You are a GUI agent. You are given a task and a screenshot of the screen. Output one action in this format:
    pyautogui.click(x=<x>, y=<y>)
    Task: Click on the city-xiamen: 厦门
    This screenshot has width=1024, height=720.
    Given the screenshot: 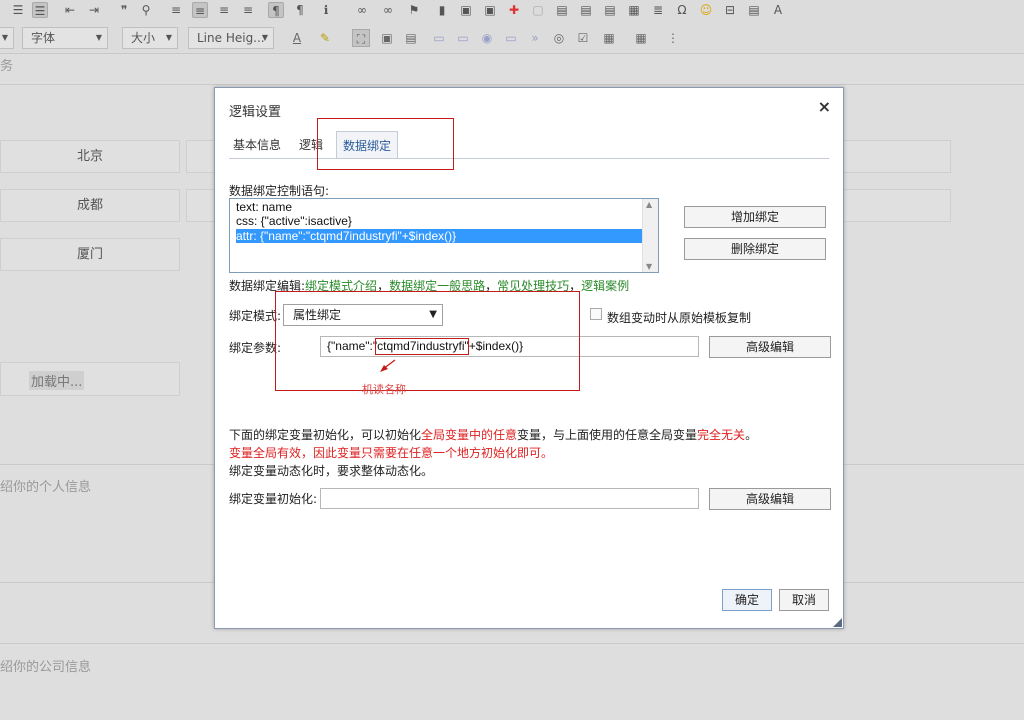 What is the action you would take?
    pyautogui.click(x=90, y=254)
    